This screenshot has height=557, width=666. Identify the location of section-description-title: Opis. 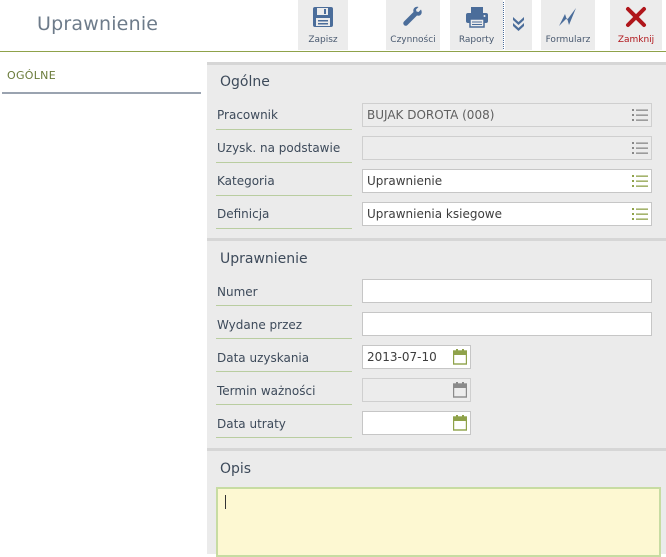
(236, 469).